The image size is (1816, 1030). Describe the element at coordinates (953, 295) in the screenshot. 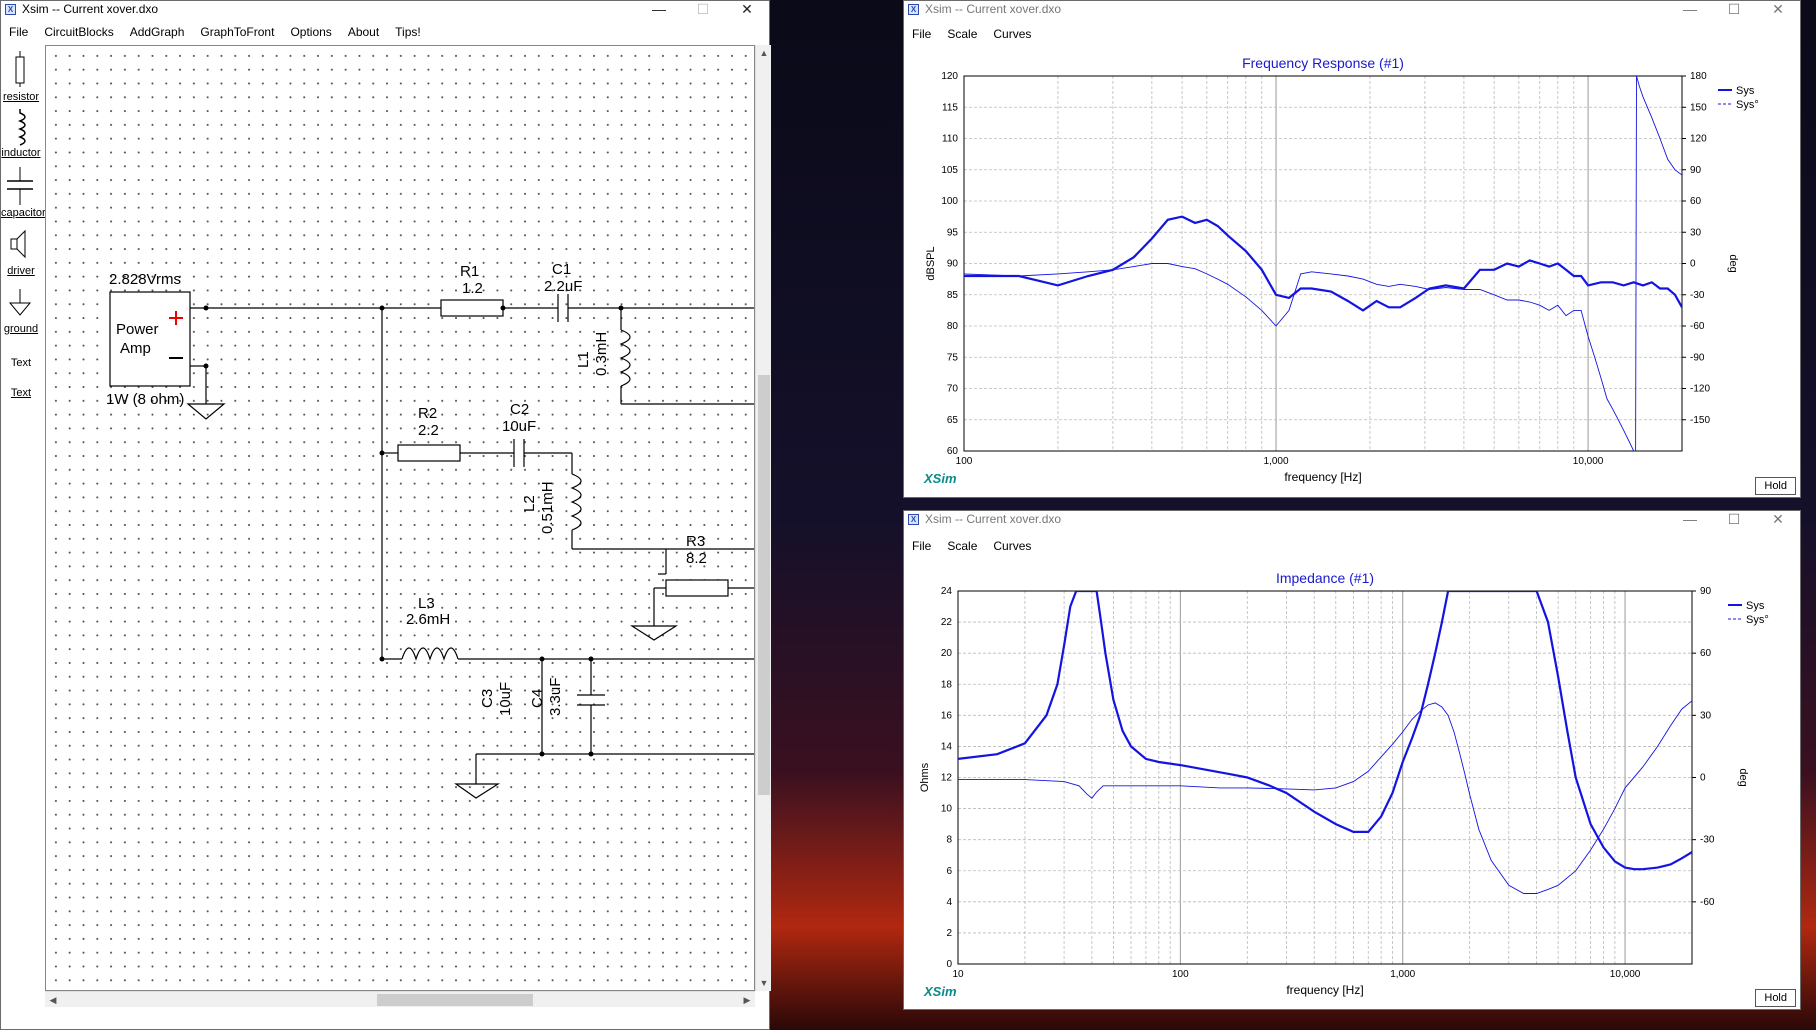

I see `y-tick-label: 85` at that location.